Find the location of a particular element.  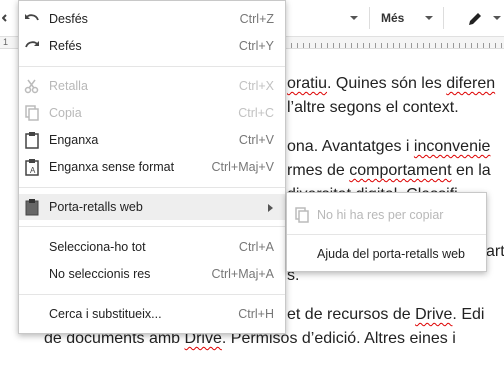

menu-item-shortcut: Ctrl+C is located at coordinates (256, 113).